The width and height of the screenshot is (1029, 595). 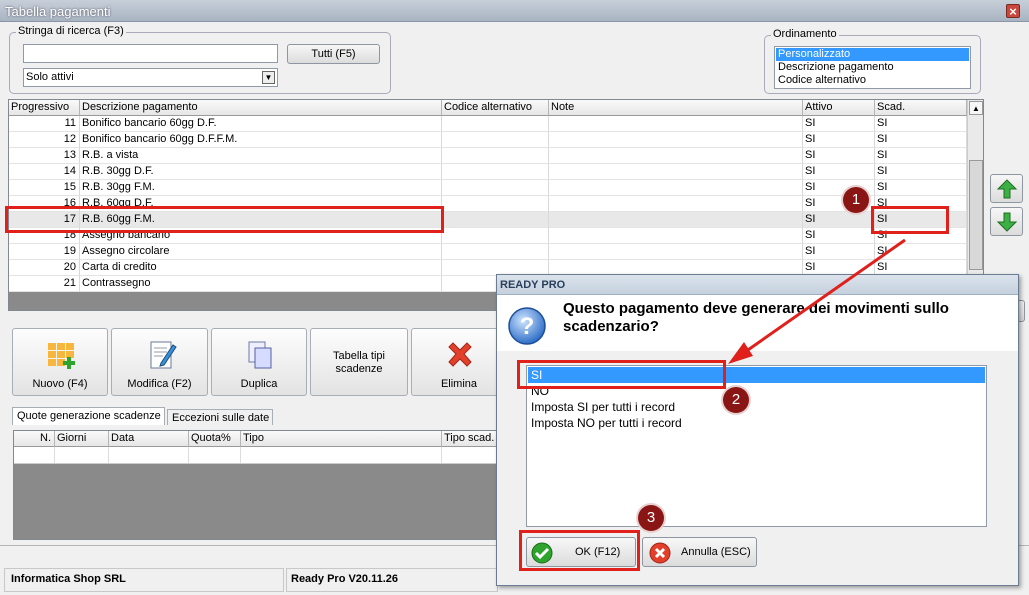 I want to click on edit-button: Modifica (F2), so click(x=159, y=362).